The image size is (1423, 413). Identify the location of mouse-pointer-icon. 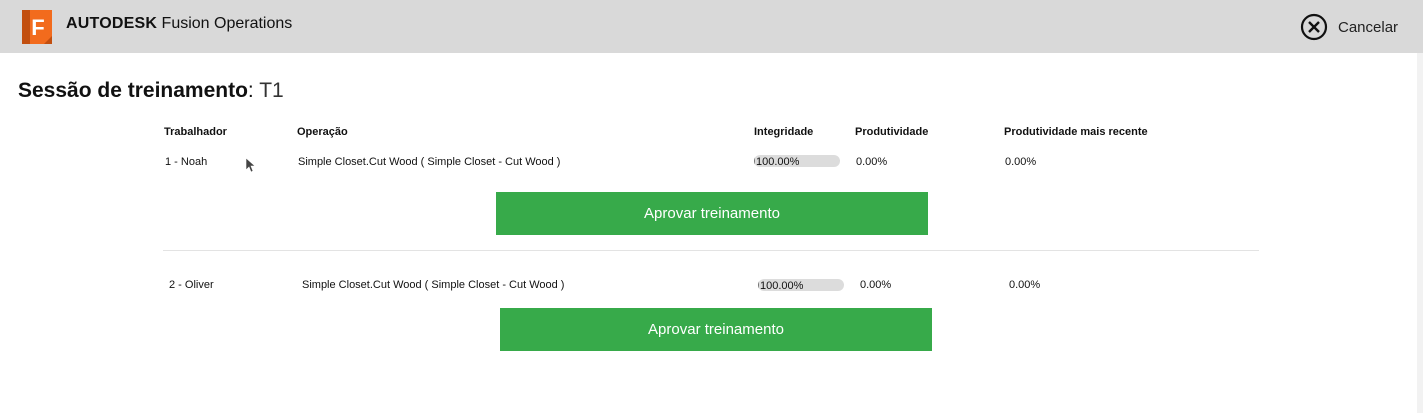
(250, 165).